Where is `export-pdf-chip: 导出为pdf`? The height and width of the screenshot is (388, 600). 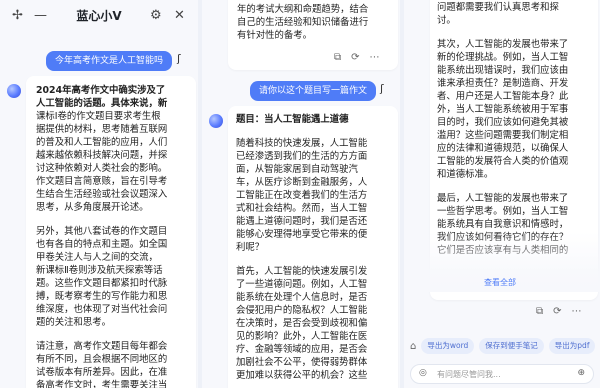
export-pdf-chip: 导出为pdf is located at coordinates (572, 346).